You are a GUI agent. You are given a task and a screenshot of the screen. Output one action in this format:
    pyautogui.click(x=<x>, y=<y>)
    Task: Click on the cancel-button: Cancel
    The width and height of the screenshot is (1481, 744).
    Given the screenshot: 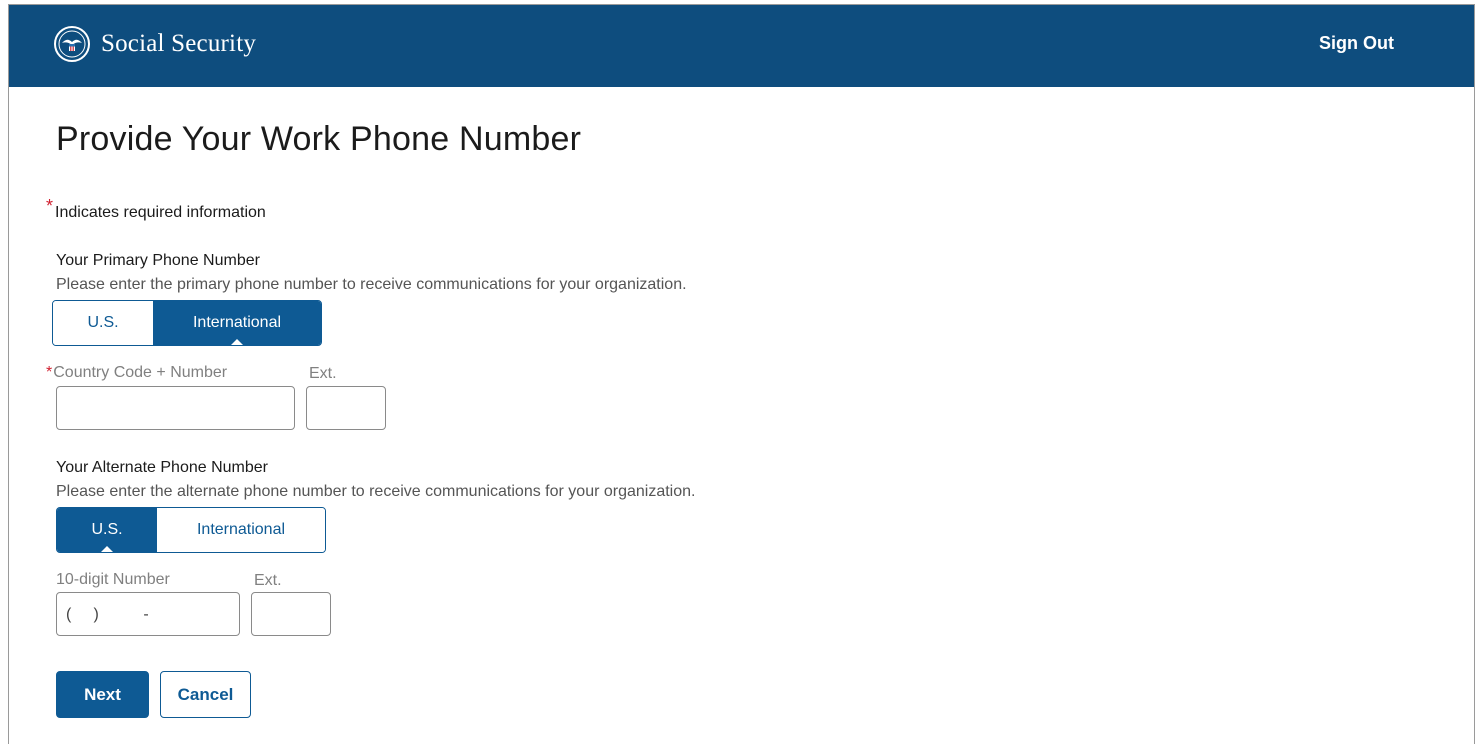 What is the action you would take?
    pyautogui.click(x=205, y=694)
    